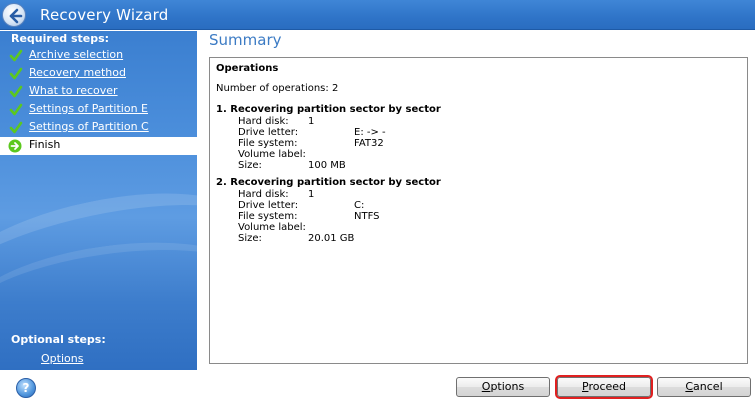 This screenshot has height=400, width=755. I want to click on field-value: FAT32, so click(369, 143).